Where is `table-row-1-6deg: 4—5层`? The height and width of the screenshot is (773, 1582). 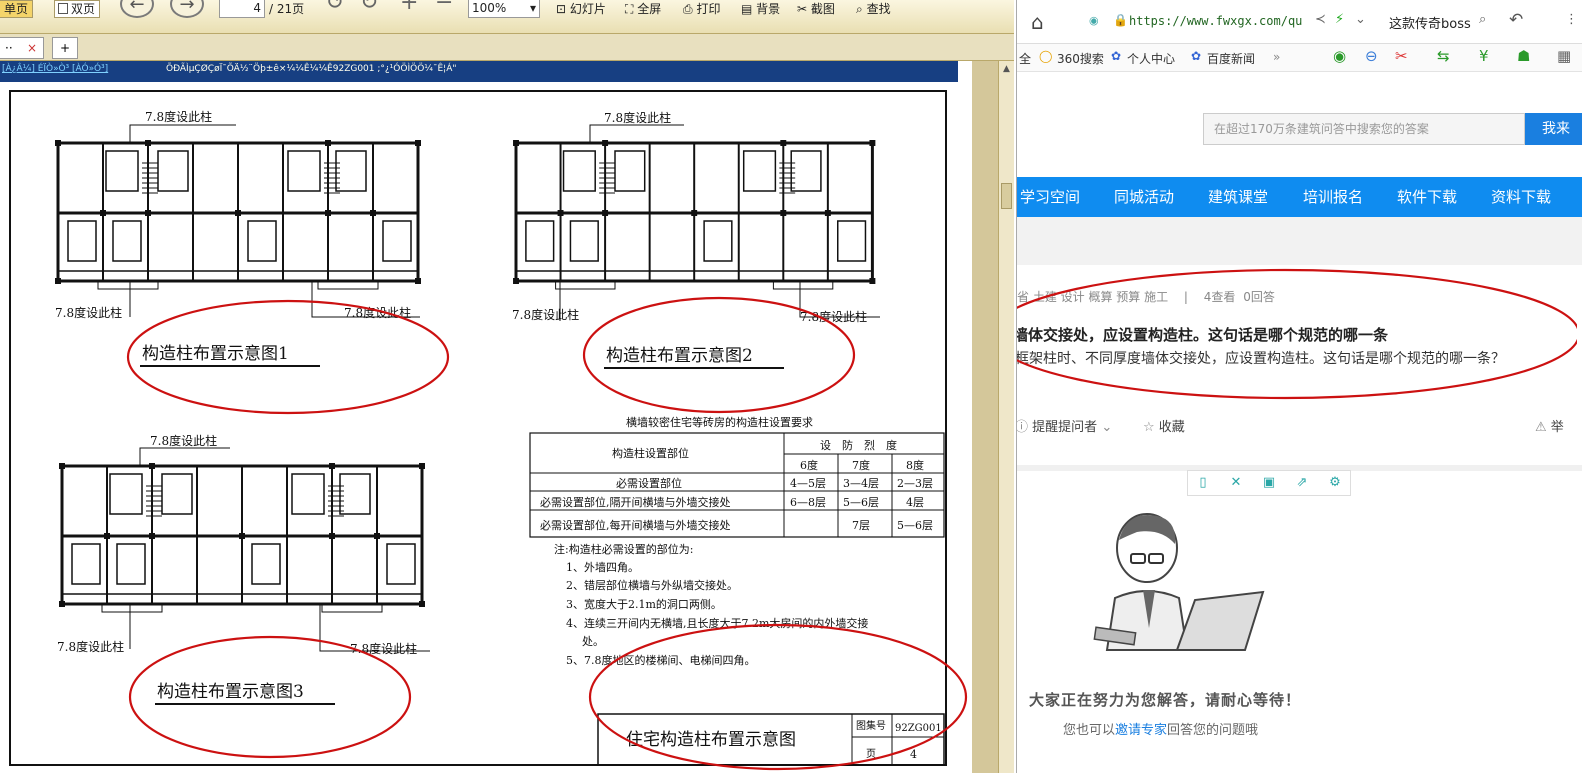 table-row-1-6deg: 4—5层 is located at coordinates (808, 483).